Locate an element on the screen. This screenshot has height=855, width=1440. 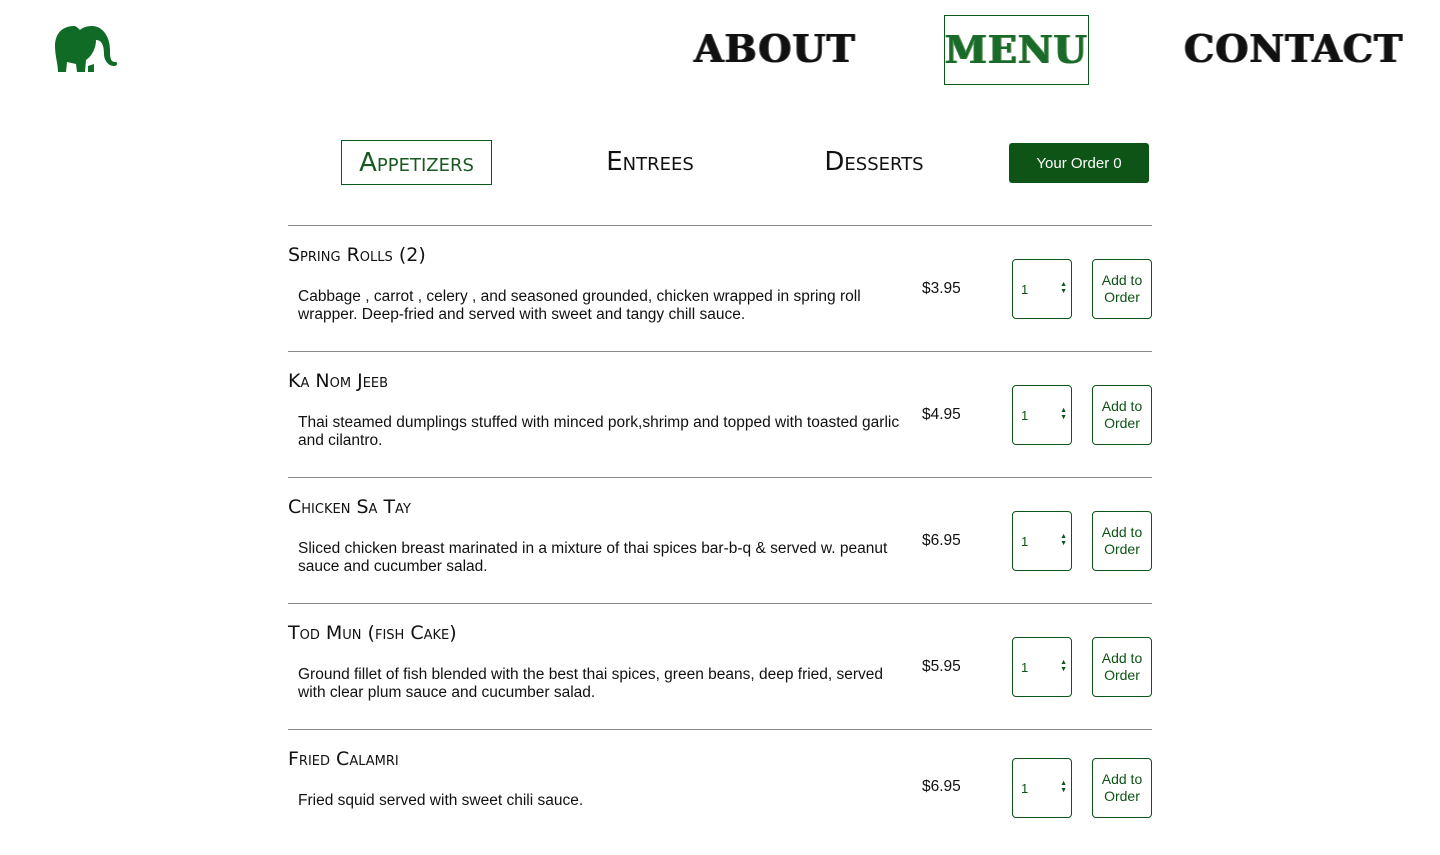
tab-appetizers: Appetizers is located at coordinates (416, 162).